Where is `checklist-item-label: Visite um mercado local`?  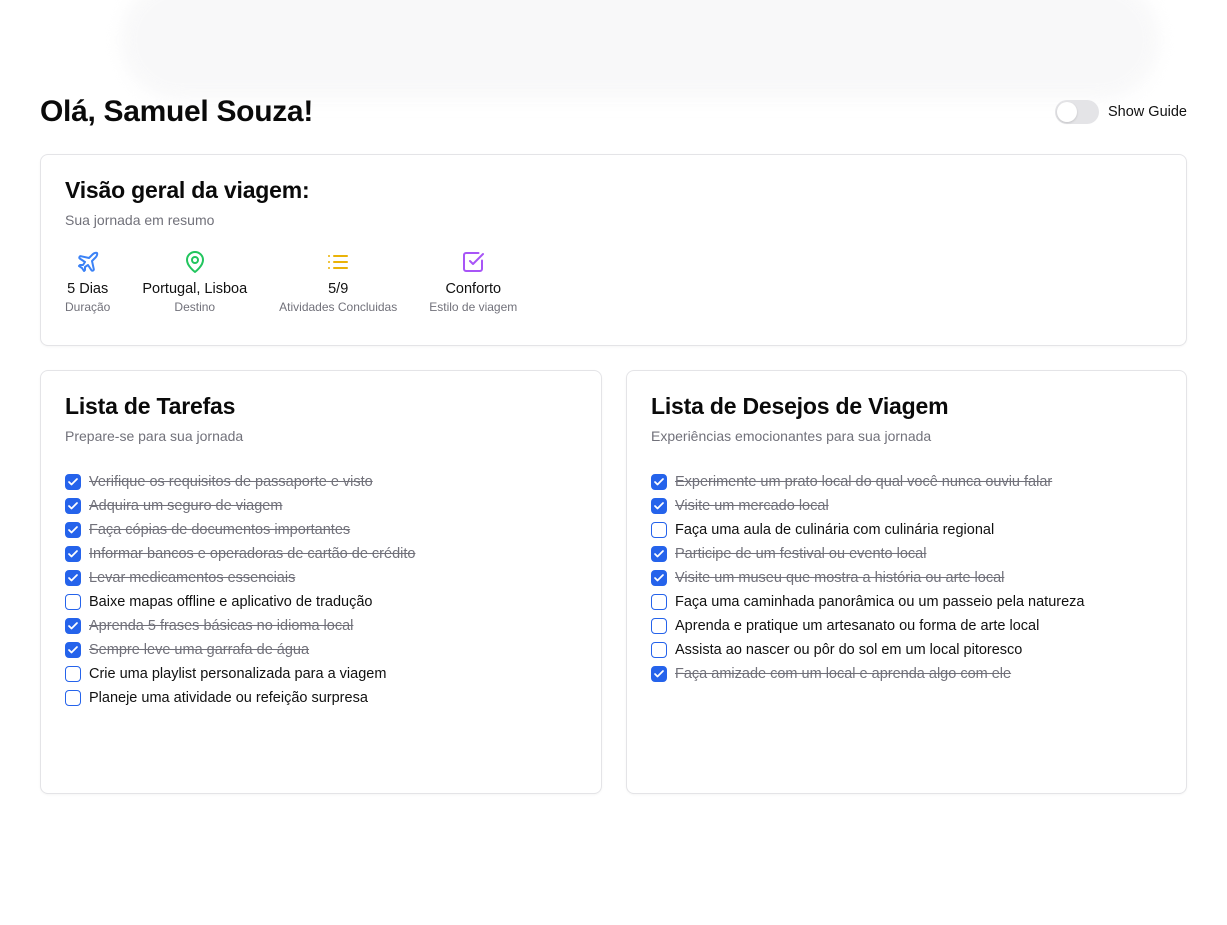 checklist-item-label: Visite um mercado local is located at coordinates (752, 506).